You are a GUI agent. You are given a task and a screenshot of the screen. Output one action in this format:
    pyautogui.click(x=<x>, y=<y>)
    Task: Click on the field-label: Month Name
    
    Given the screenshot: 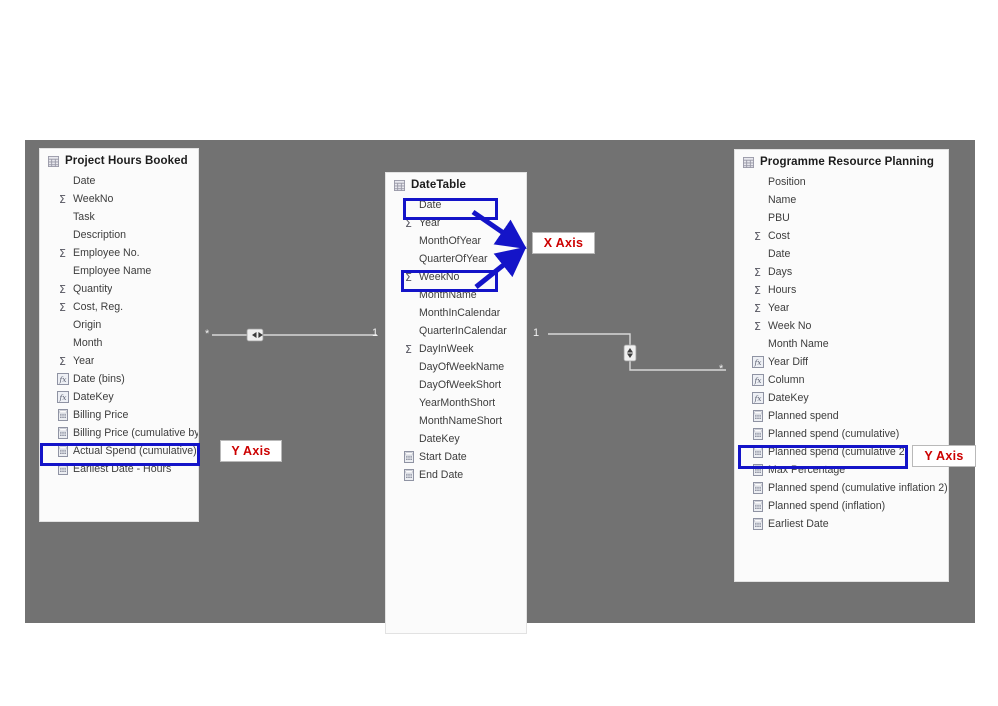 What is the action you would take?
    pyautogui.click(x=798, y=344)
    